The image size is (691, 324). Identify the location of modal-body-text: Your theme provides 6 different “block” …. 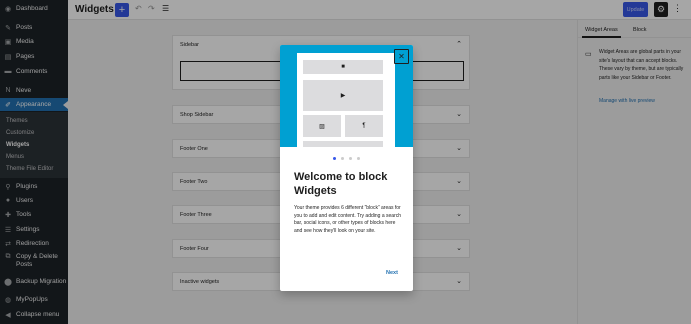
(348, 219).